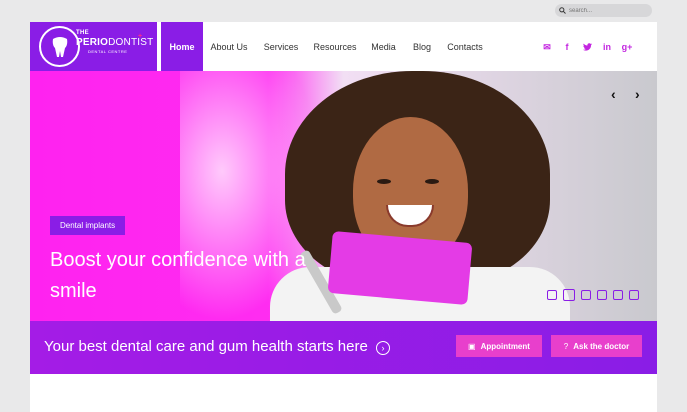 The height and width of the screenshot is (412, 687). What do you see at coordinates (465, 46) in the screenshot?
I see `nav-contacts: Contacts` at bounding box center [465, 46].